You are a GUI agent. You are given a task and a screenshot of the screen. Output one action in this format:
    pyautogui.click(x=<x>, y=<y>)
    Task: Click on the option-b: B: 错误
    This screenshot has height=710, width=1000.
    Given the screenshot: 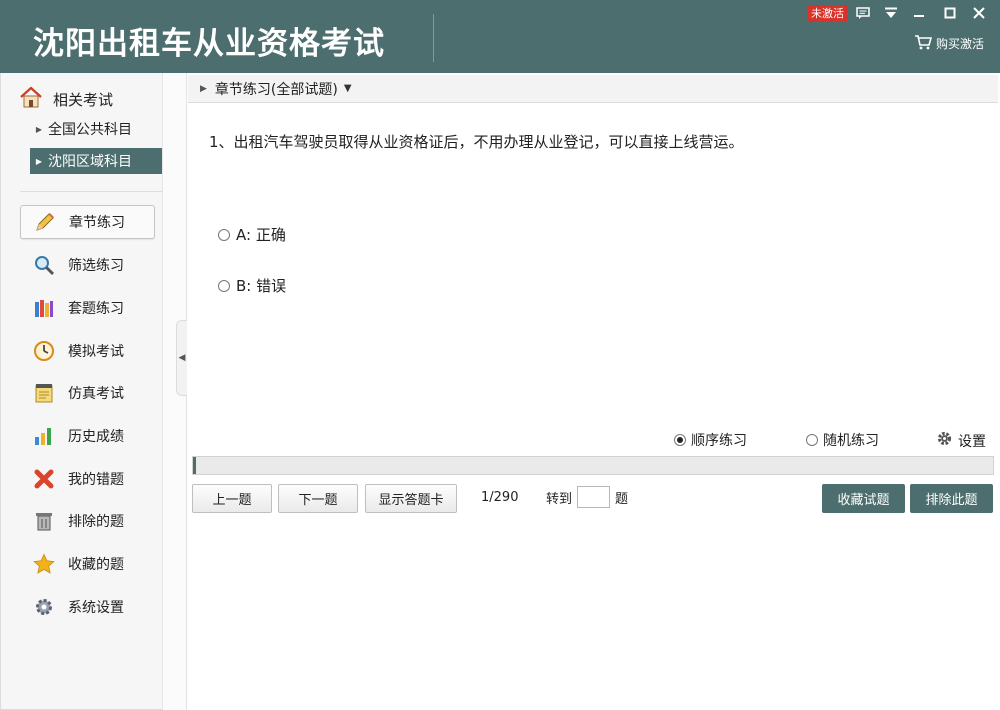 What is the action you would take?
    pyautogui.click(x=252, y=285)
    